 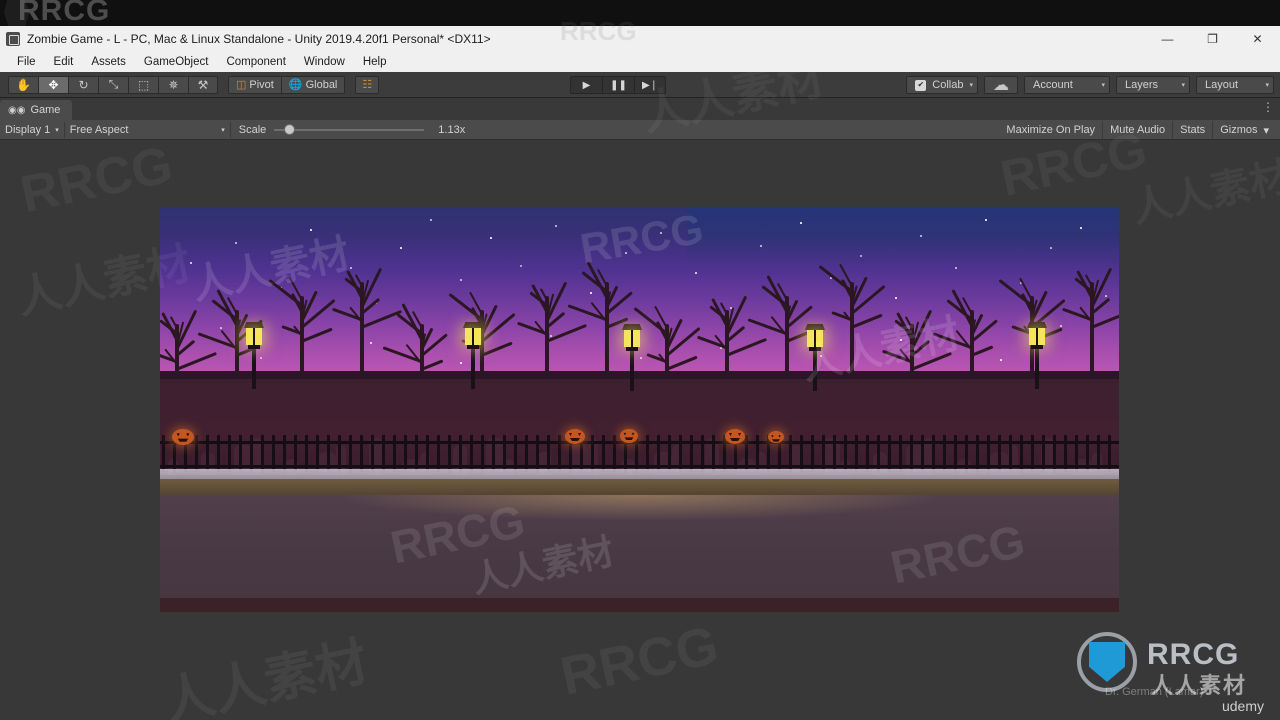 What do you see at coordinates (321, 84) in the screenshot?
I see `global-label: Global` at bounding box center [321, 84].